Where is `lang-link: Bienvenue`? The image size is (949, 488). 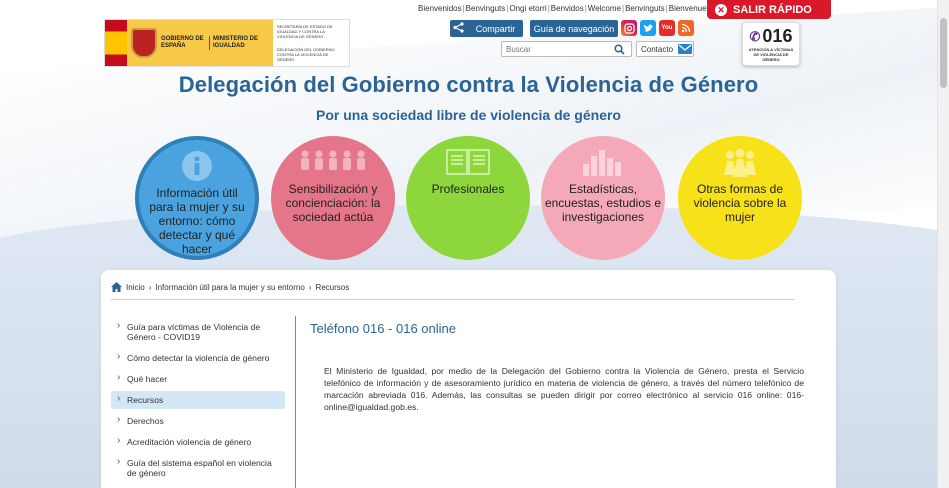 lang-link: Bienvenue is located at coordinates (688, 8).